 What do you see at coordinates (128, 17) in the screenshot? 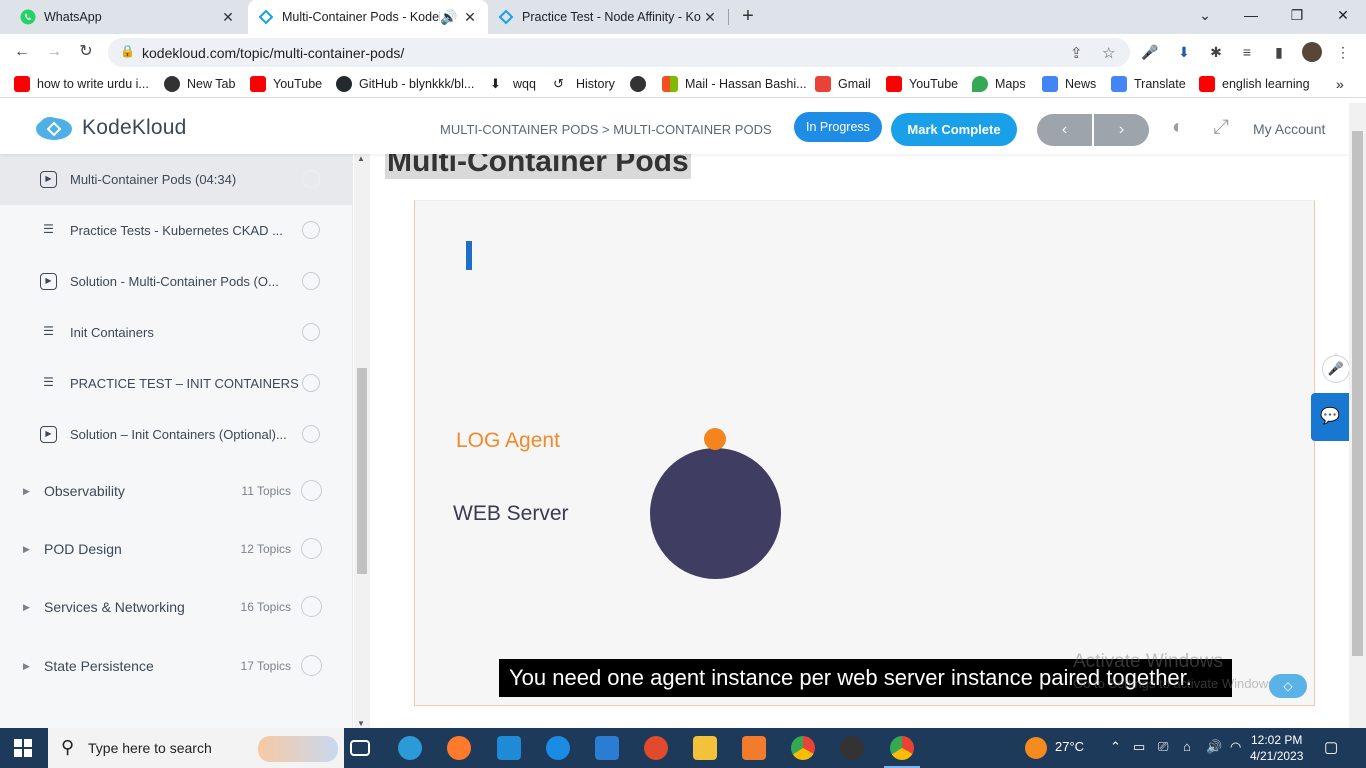
I see `tab-whatsapp: WhatsApp ✕` at bounding box center [128, 17].